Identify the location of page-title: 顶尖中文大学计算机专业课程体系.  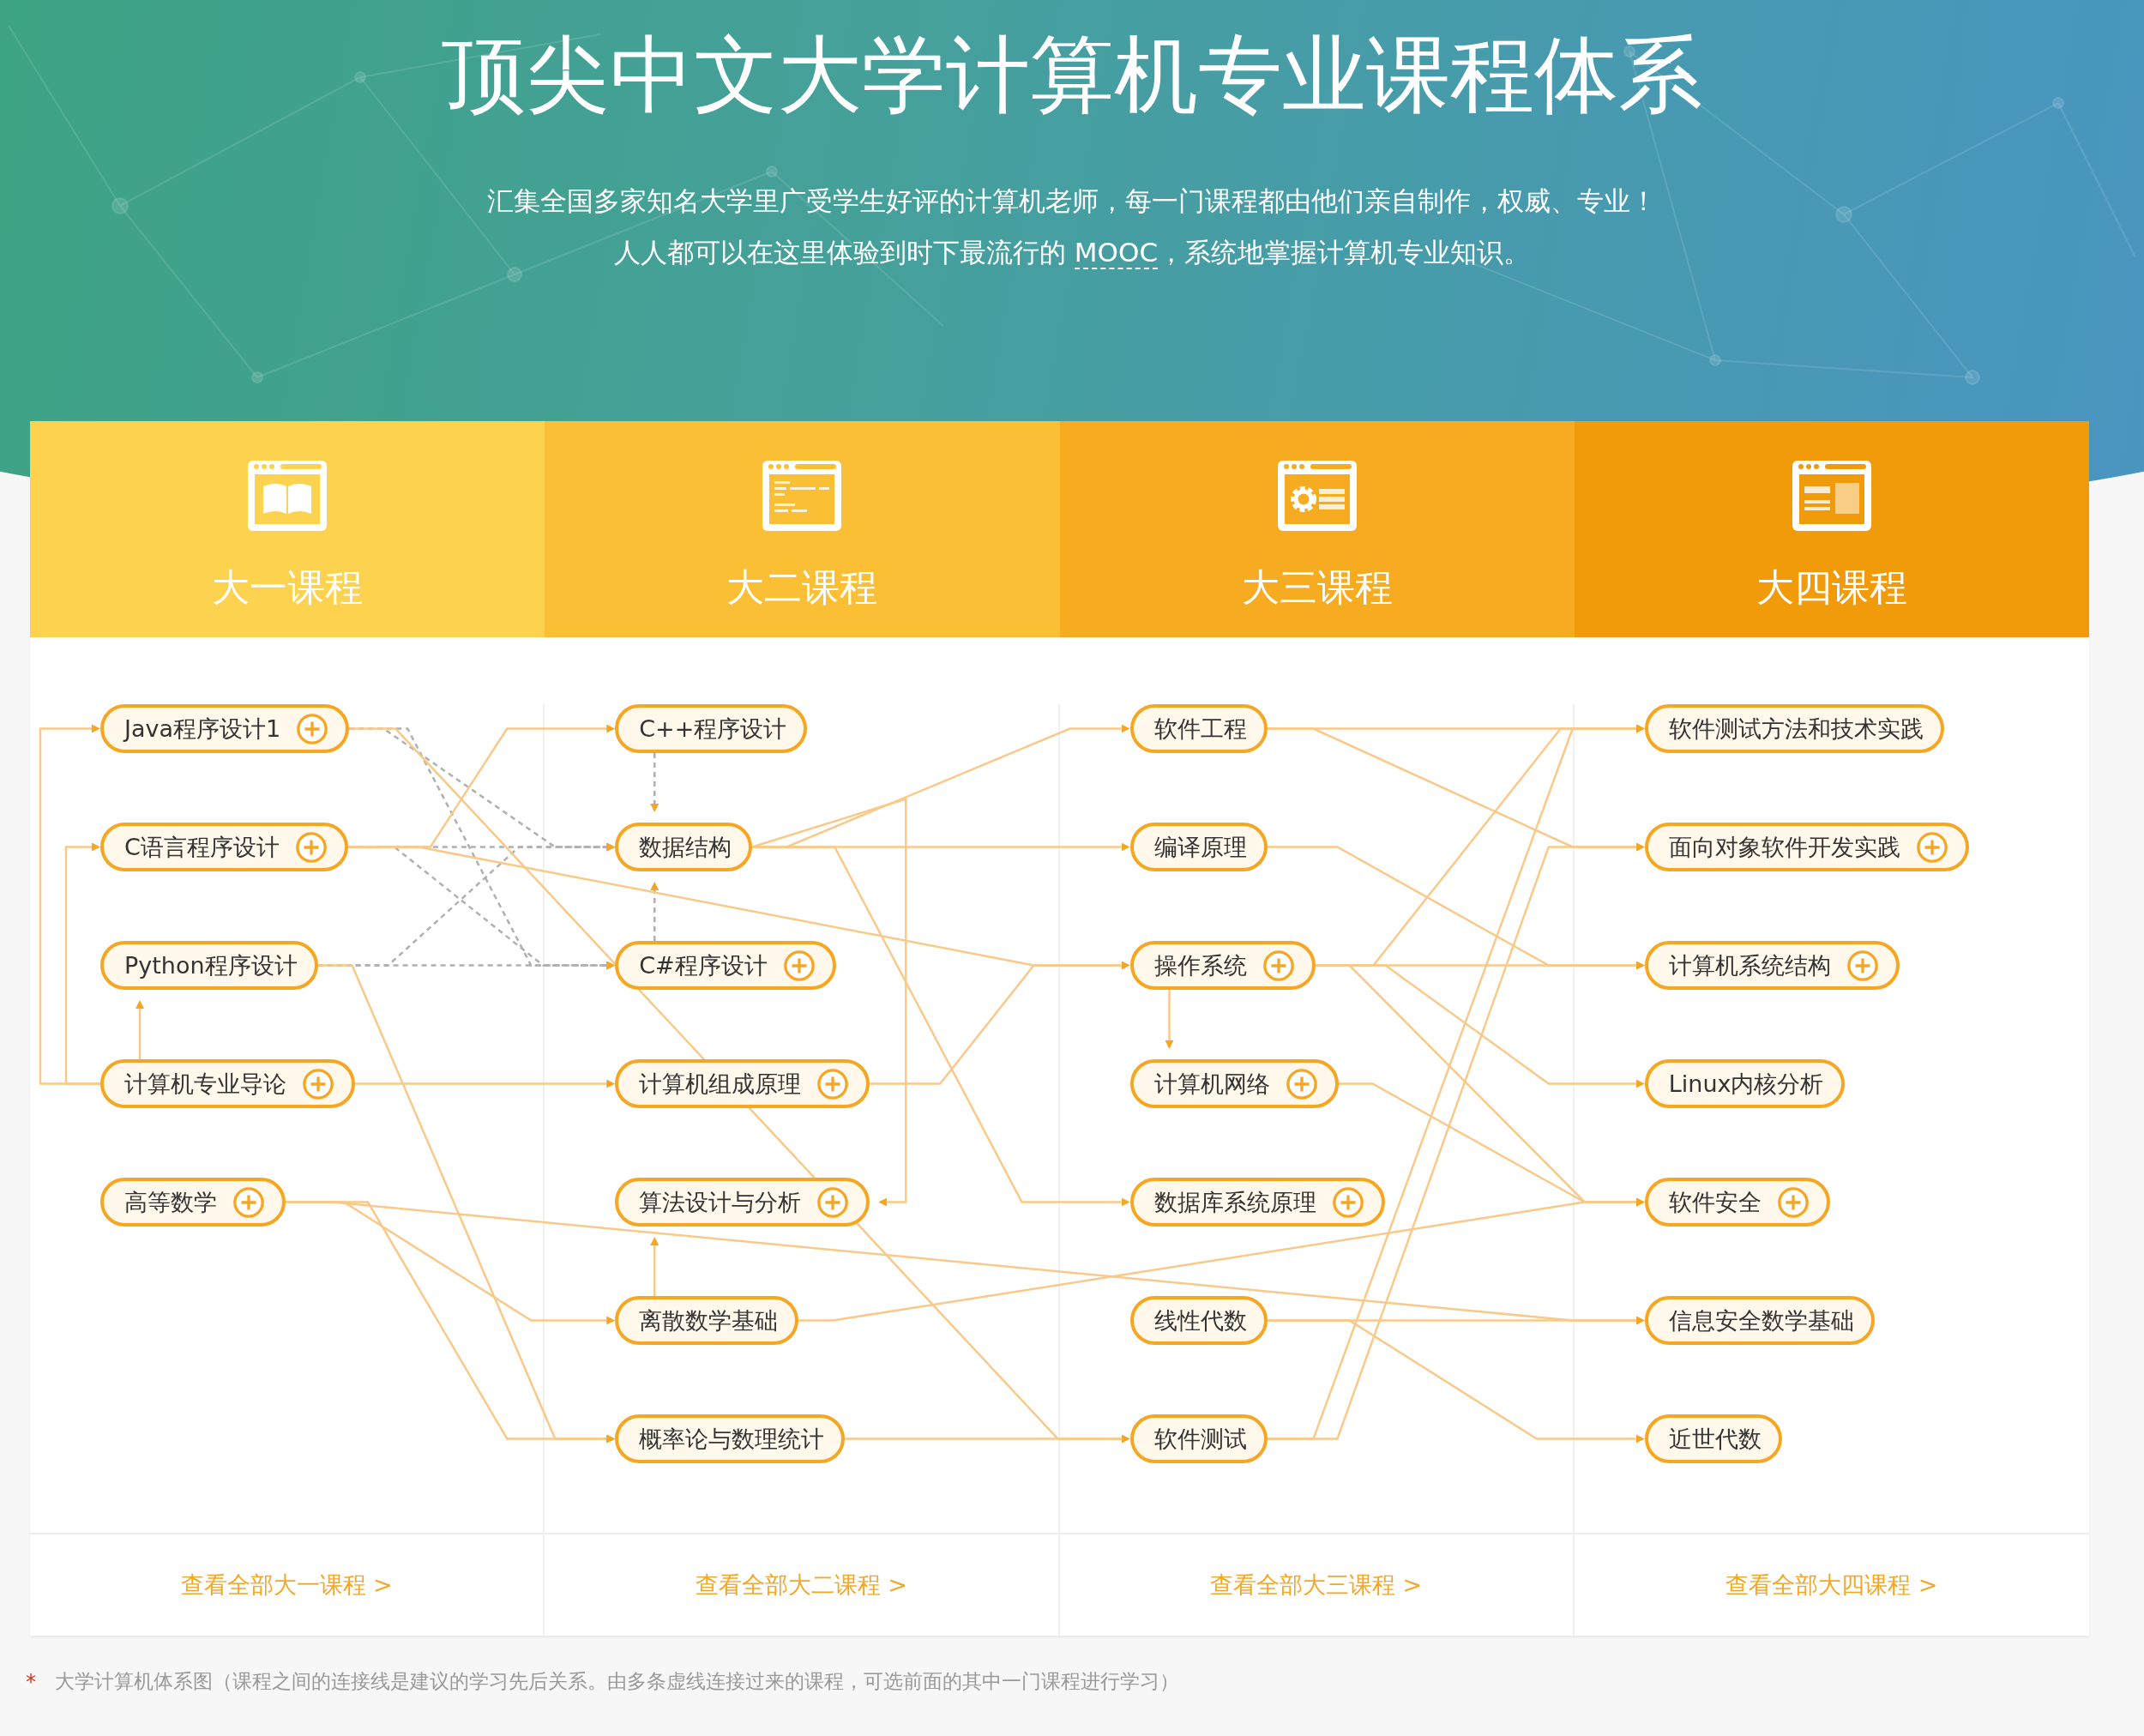
(1072, 75).